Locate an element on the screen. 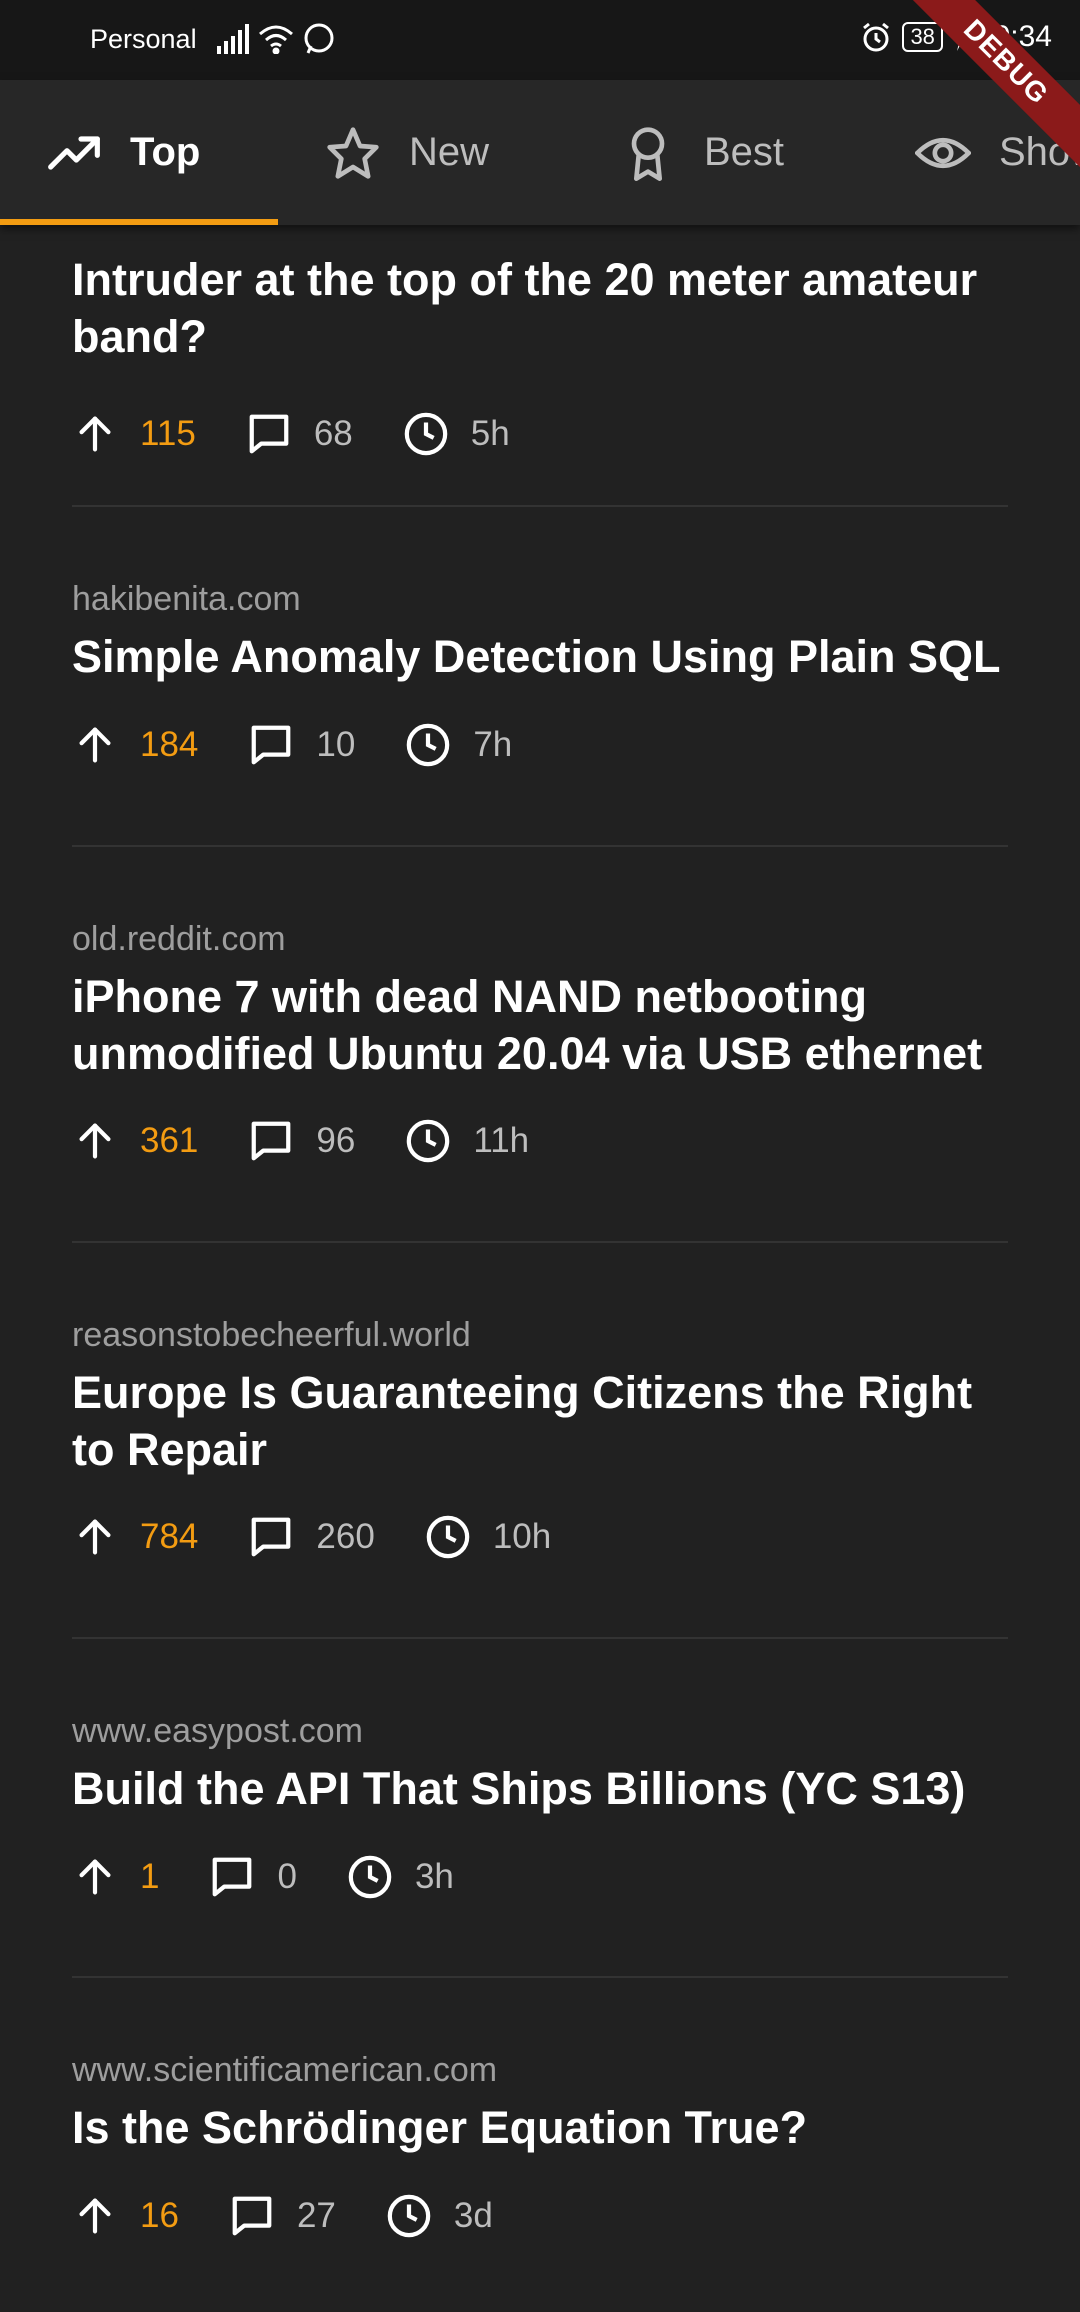 The image size is (1080, 2312). story-age: 7h is located at coordinates (493, 744).